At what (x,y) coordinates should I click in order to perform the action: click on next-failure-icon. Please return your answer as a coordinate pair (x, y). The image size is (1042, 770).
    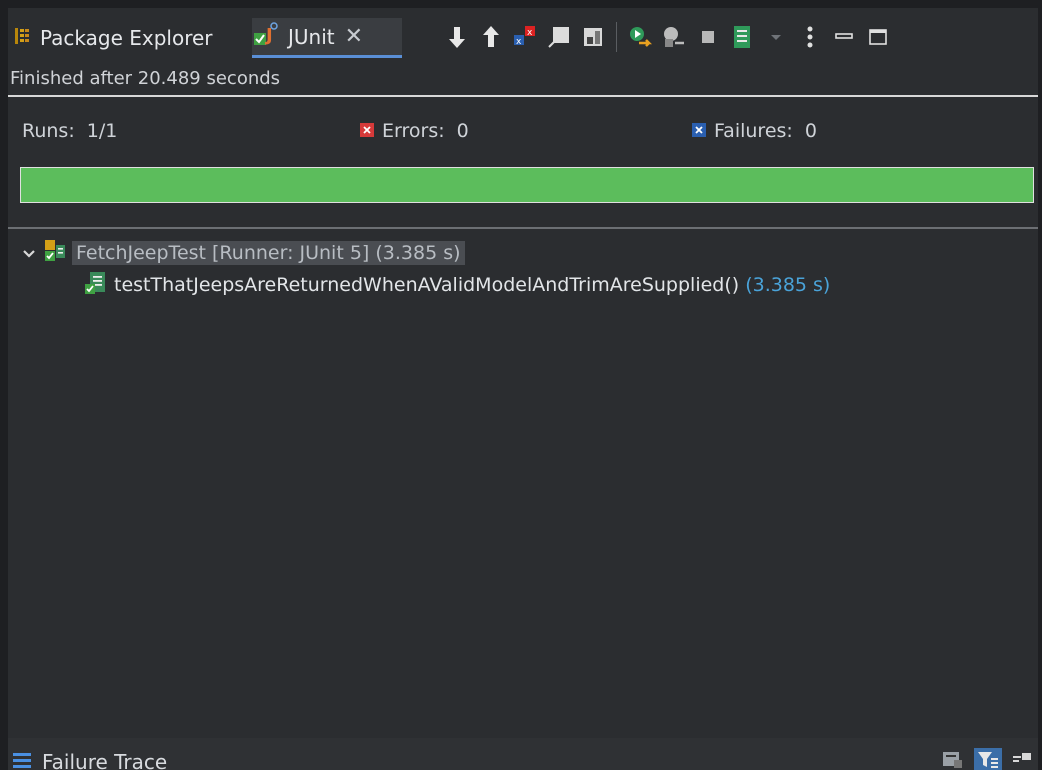
    Looking at the image, I should click on (457, 37).